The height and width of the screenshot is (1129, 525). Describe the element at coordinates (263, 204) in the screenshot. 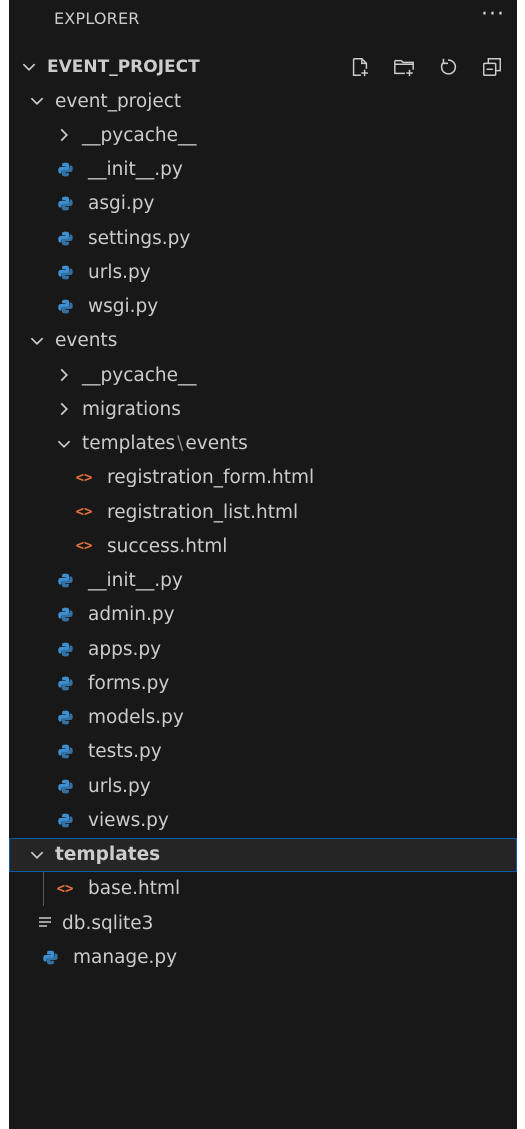

I see `file-item: asgi.py` at that location.